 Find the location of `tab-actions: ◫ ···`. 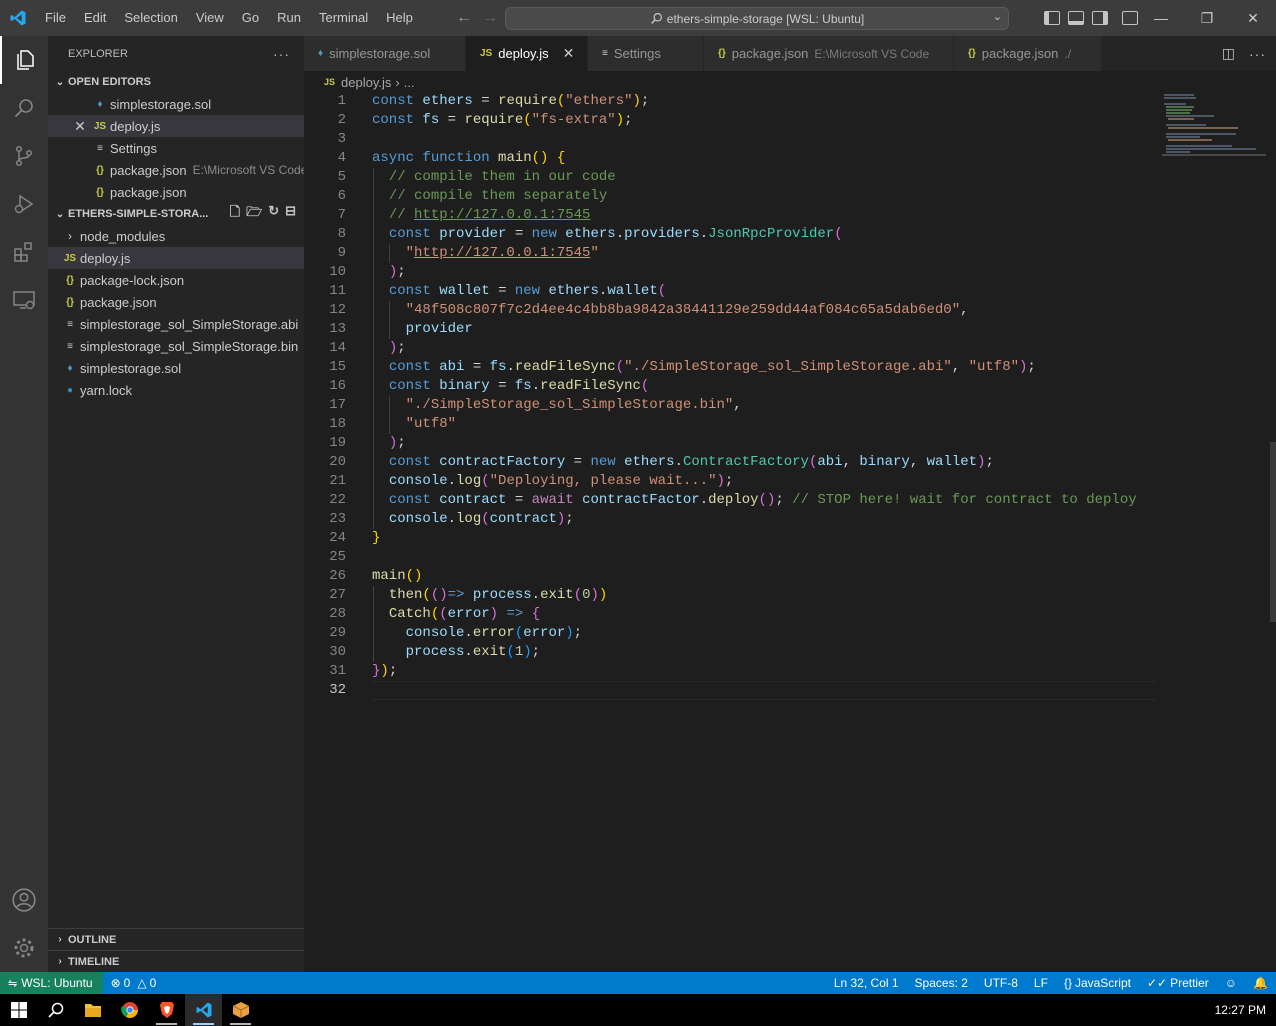

tab-actions: ◫ ··· is located at coordinates (1244, 53).